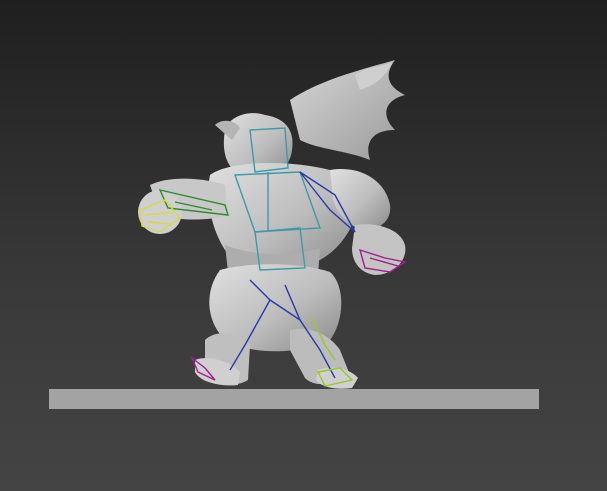 This screenshot has height=491, width=607. Describe the element at coordinates (347, 110) in the screenshot. I see `hair-mesh` at that location.